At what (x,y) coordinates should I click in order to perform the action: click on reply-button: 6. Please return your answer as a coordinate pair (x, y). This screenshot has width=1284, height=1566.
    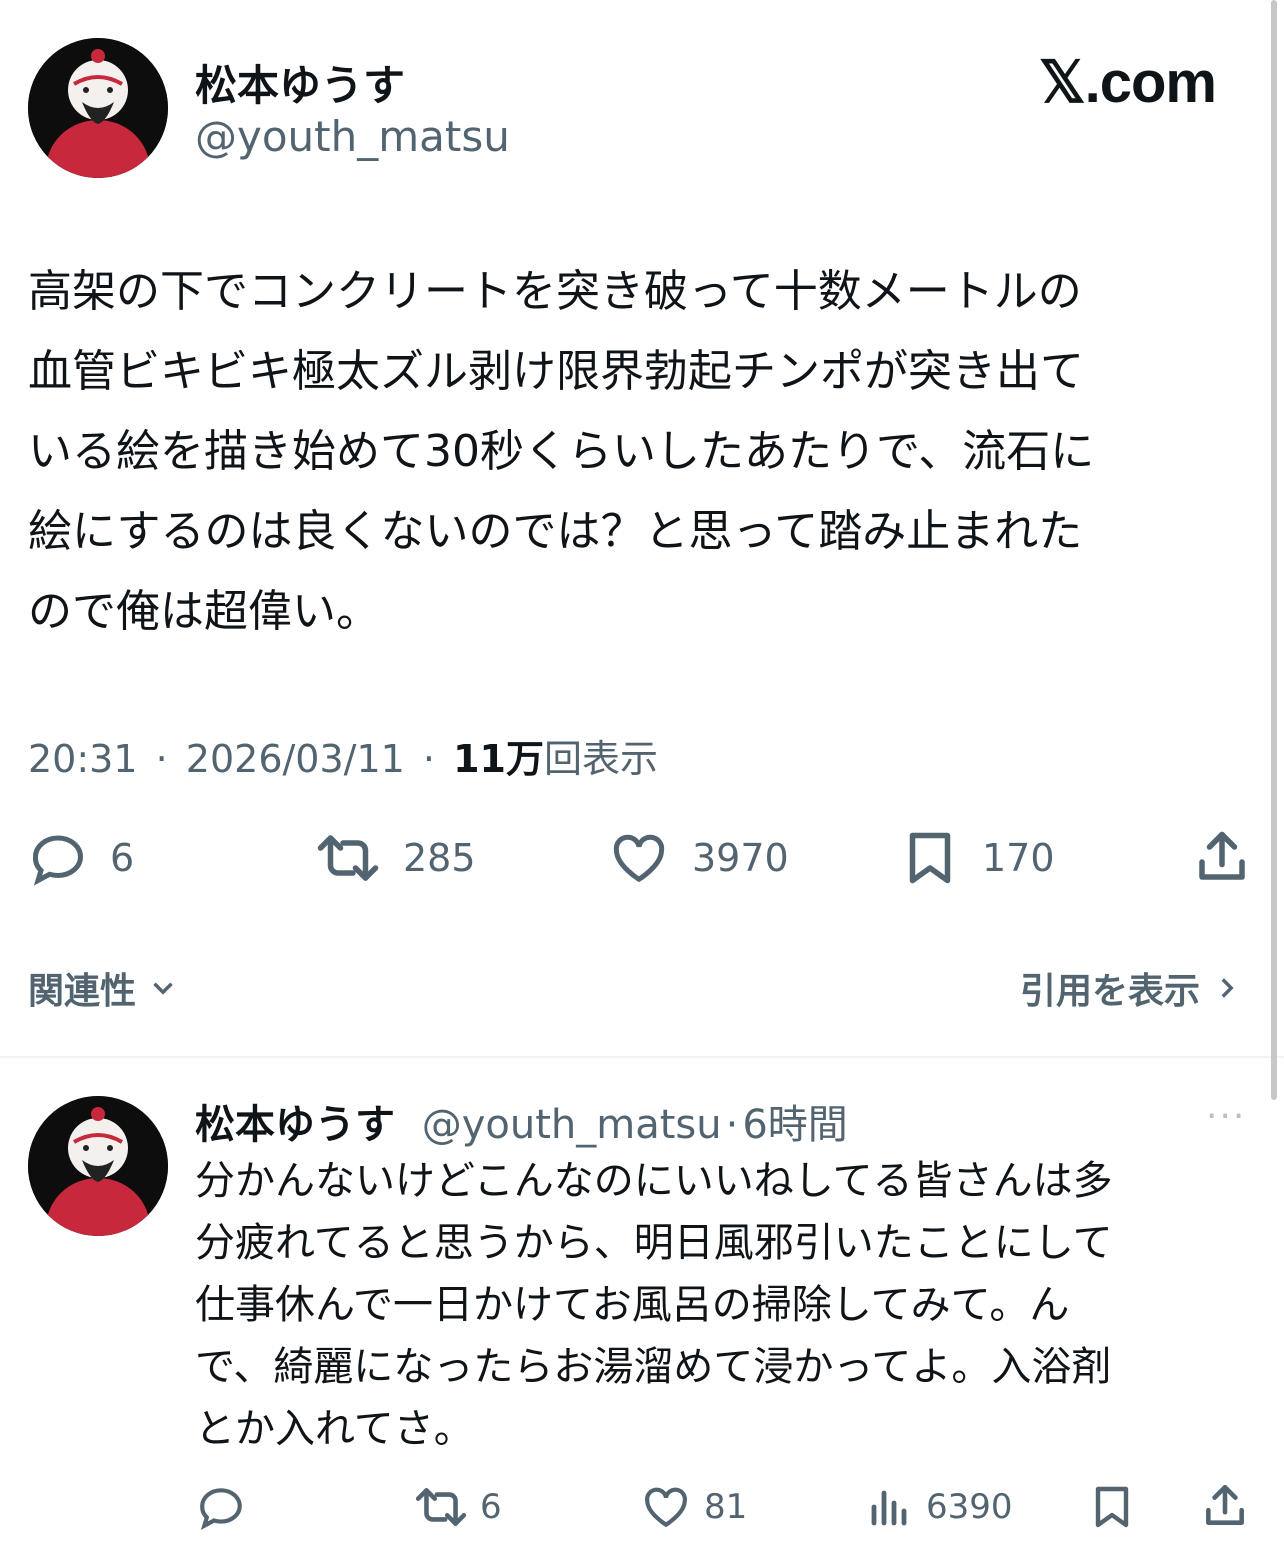
    Looking at the image, I should click on (81, 858).